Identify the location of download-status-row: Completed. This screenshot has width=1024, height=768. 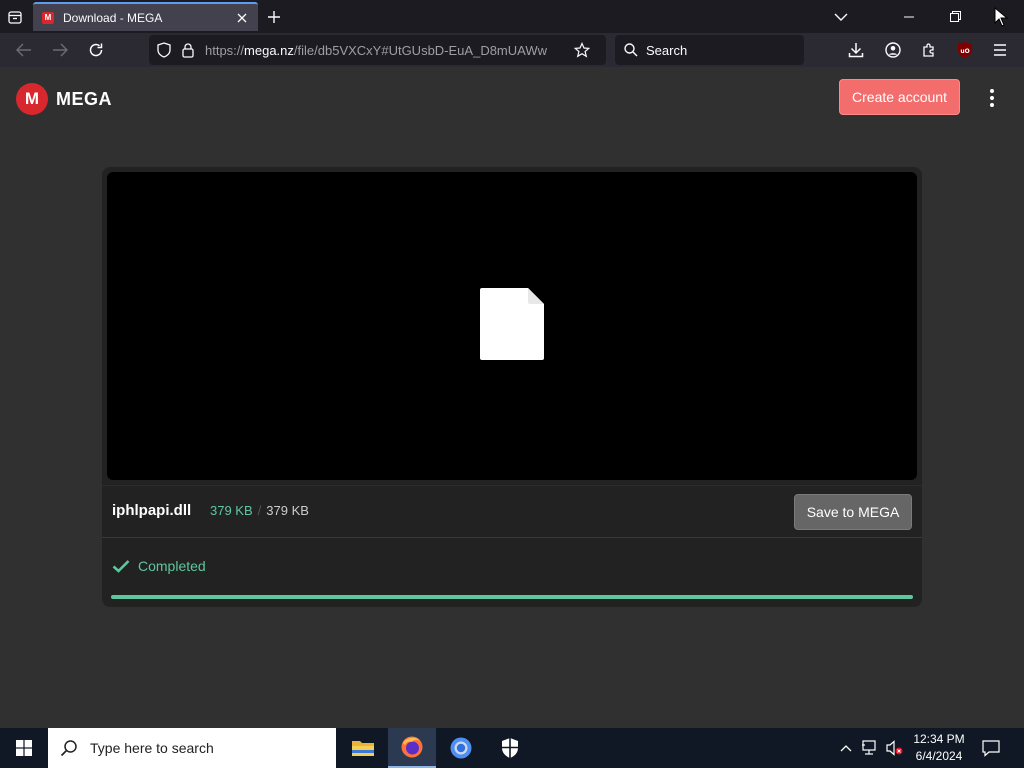
(512, 572).